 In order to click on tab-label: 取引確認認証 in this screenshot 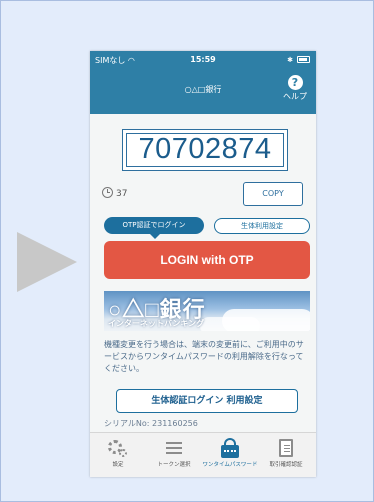, I will do `click(286, 465)`.